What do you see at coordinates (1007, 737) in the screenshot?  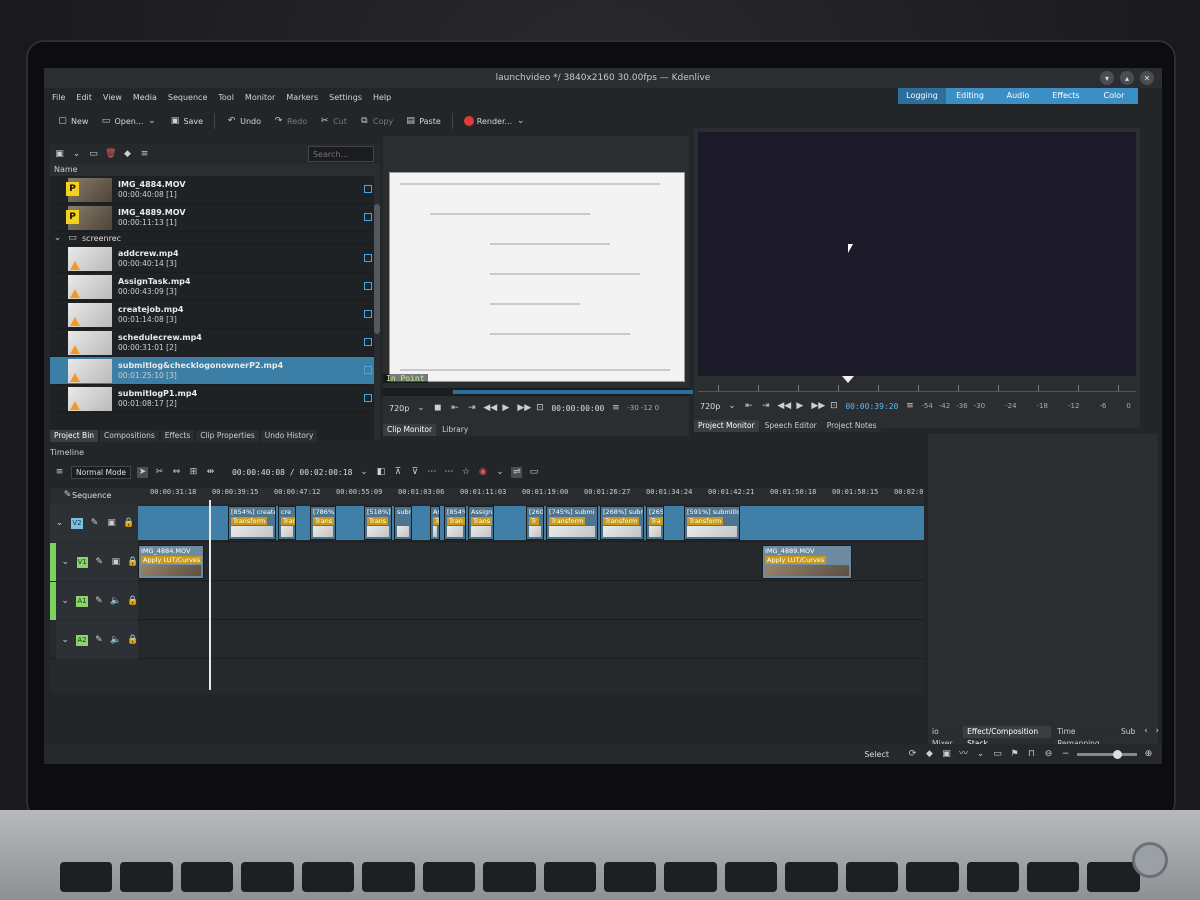 I see `tab-effect-stack: Effect/Composition Stack` at bounding box center [1007, 737].